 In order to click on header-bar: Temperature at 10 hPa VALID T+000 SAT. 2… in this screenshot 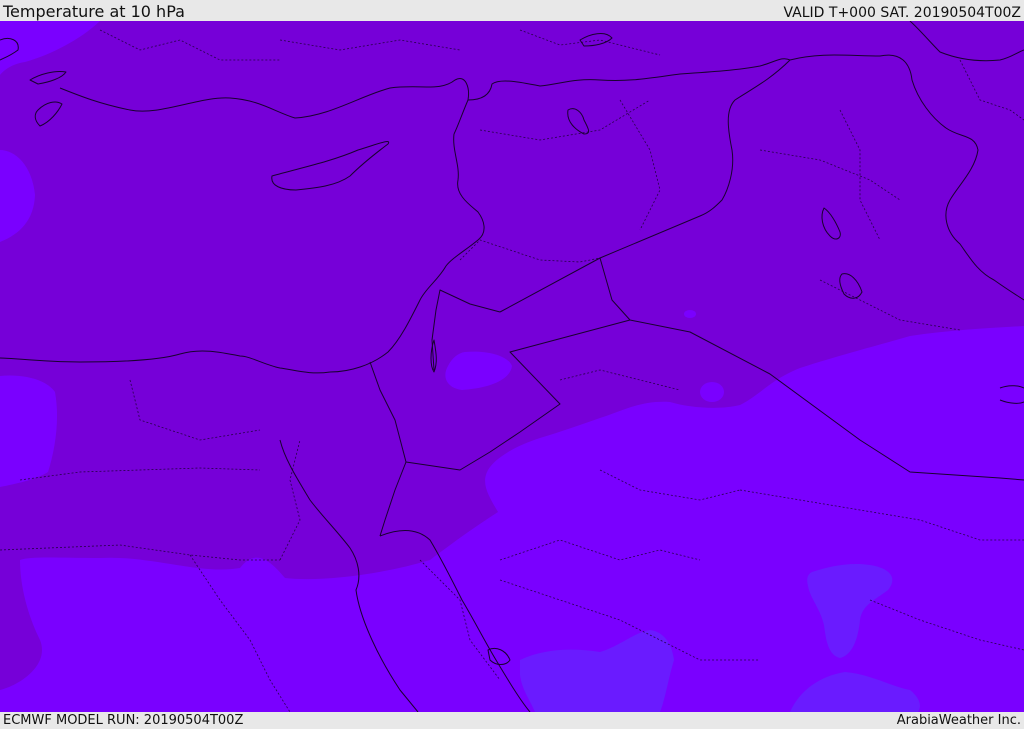, I will do `click(512, 10)`.